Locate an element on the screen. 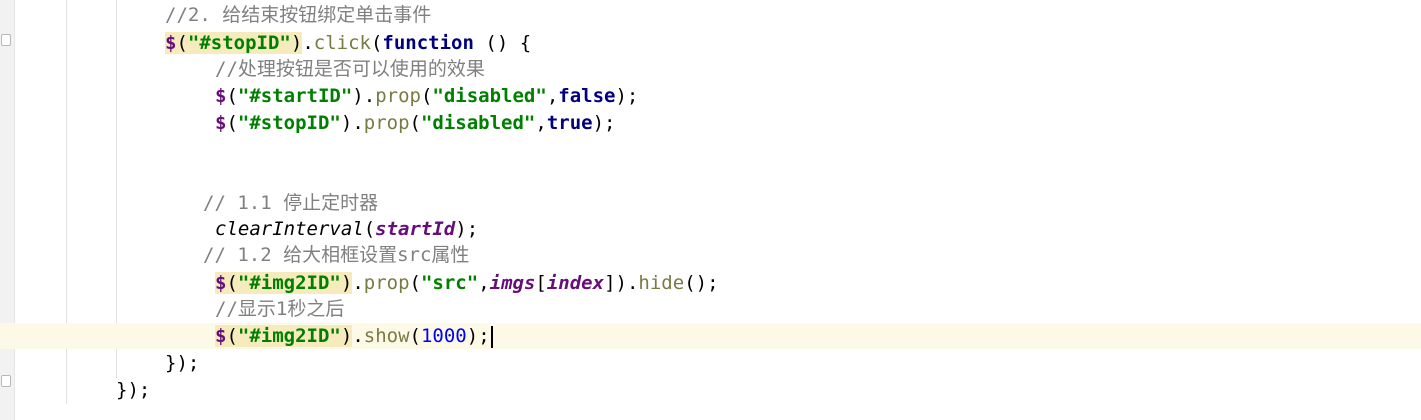  function-call: clearInterval is located at coordinates (289, 229).